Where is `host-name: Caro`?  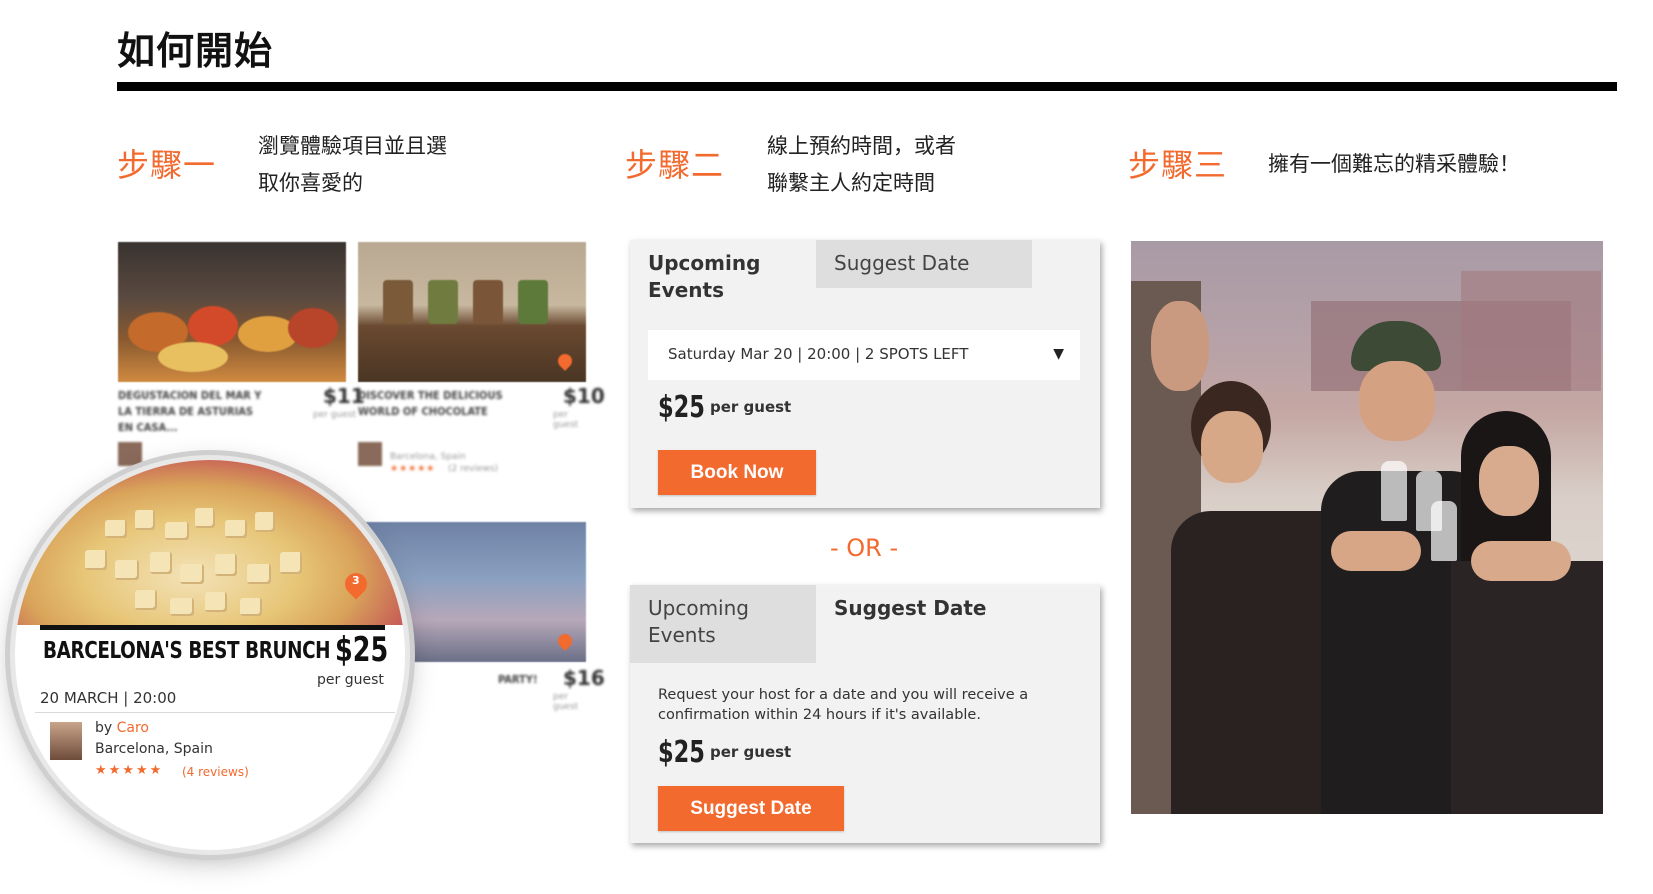
host-name: Caro is located at coordinates (132, 728).